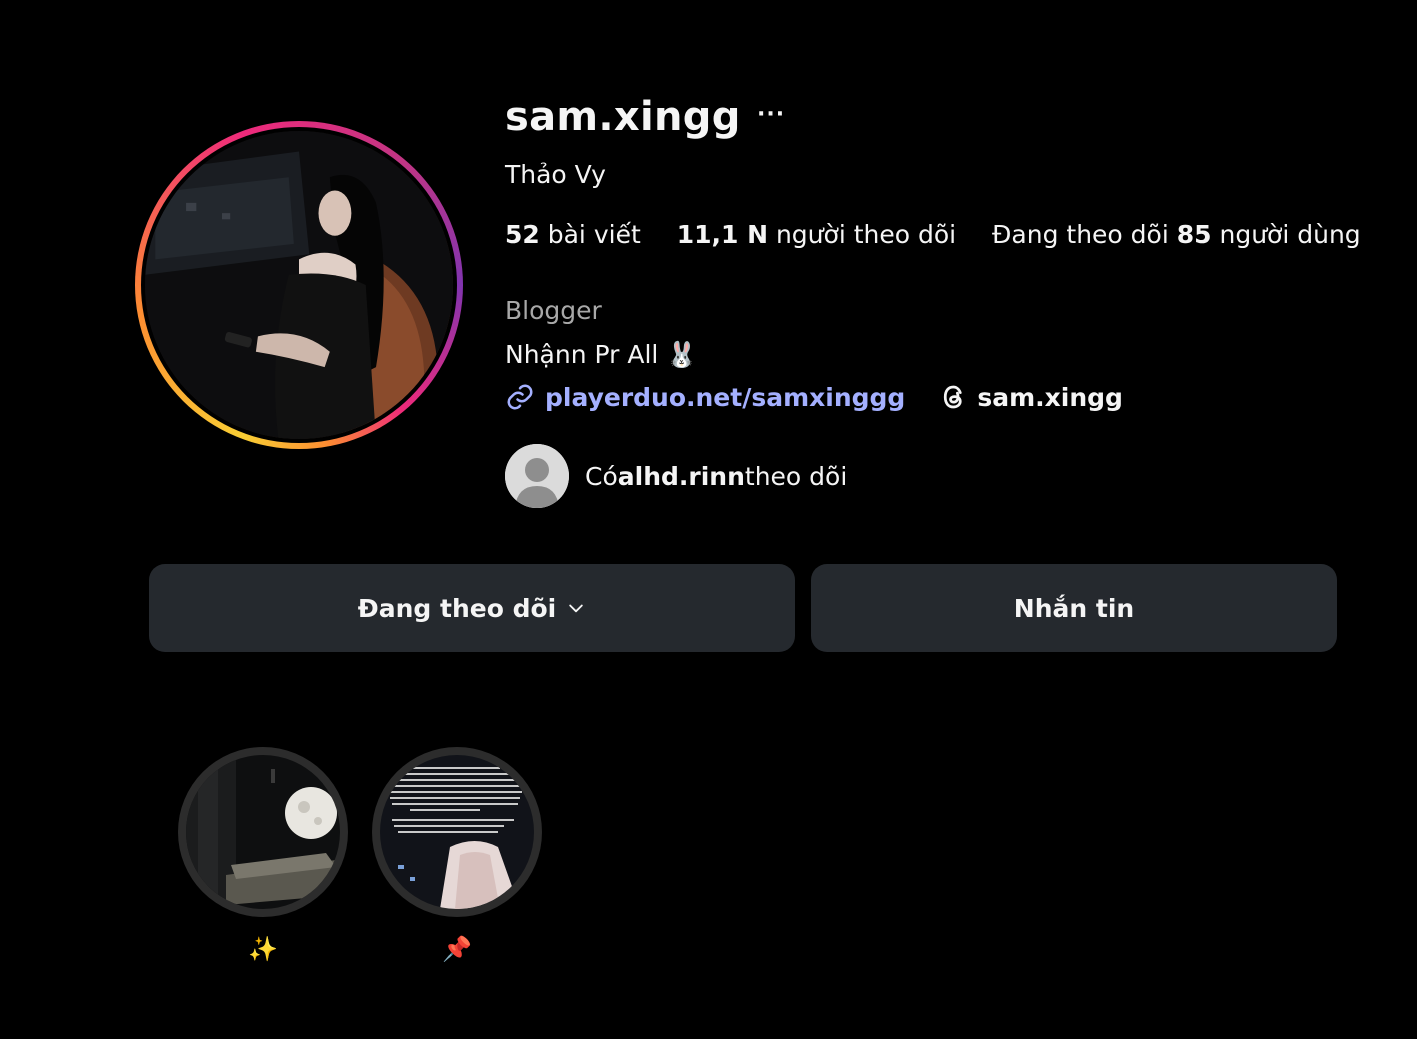 The image size is (1417, 1039). What do you see at coordinates (771, 114) in the screenshot?
I see `more-options-button: ···` at bounding box center [771, 114].